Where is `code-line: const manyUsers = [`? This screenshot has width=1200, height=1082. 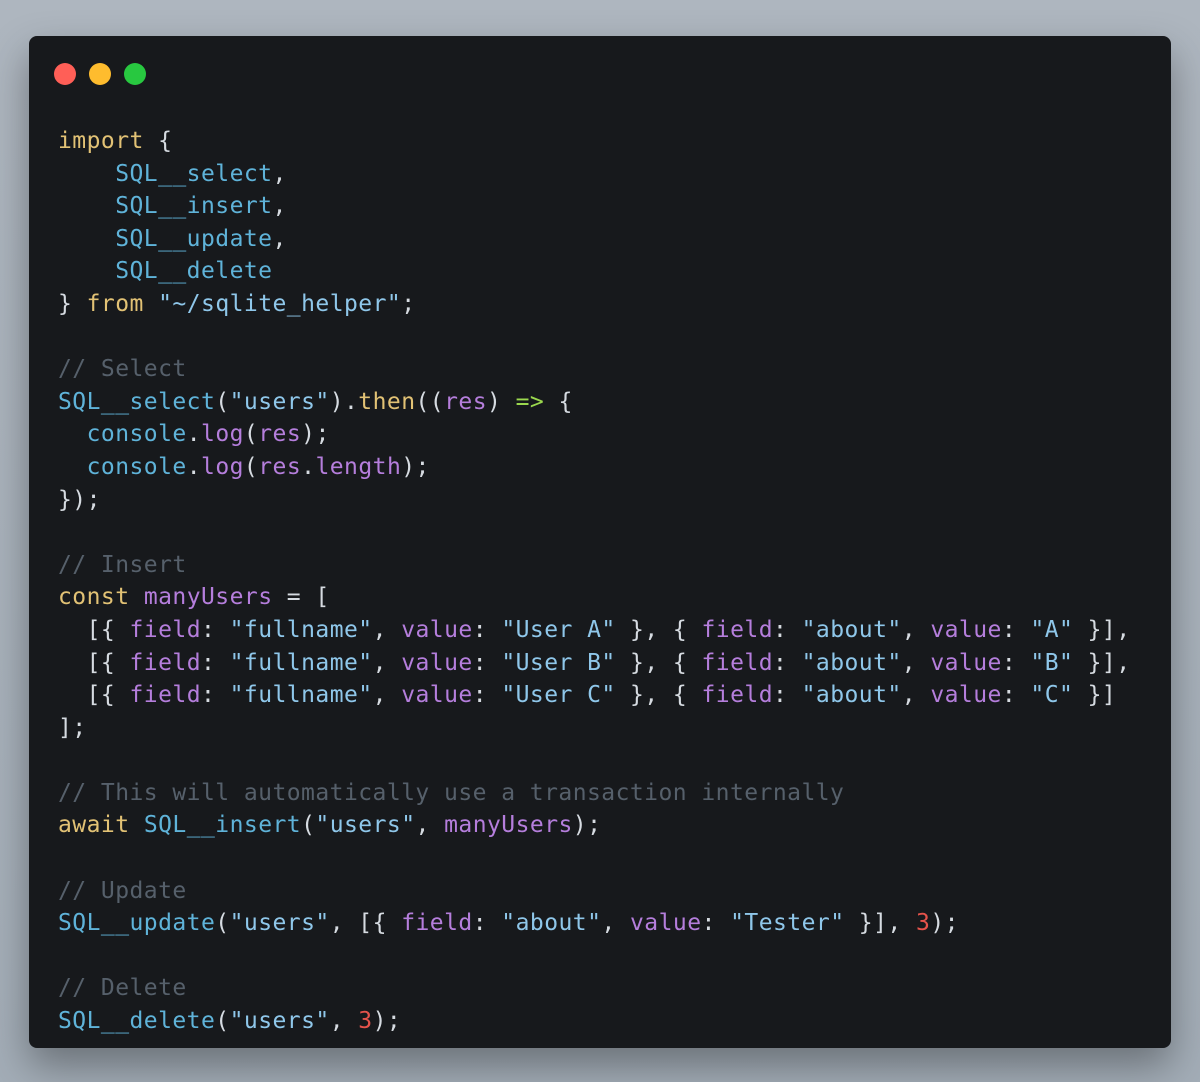 code-line: const manyUsers = [ is located at coordinates (594, 597).